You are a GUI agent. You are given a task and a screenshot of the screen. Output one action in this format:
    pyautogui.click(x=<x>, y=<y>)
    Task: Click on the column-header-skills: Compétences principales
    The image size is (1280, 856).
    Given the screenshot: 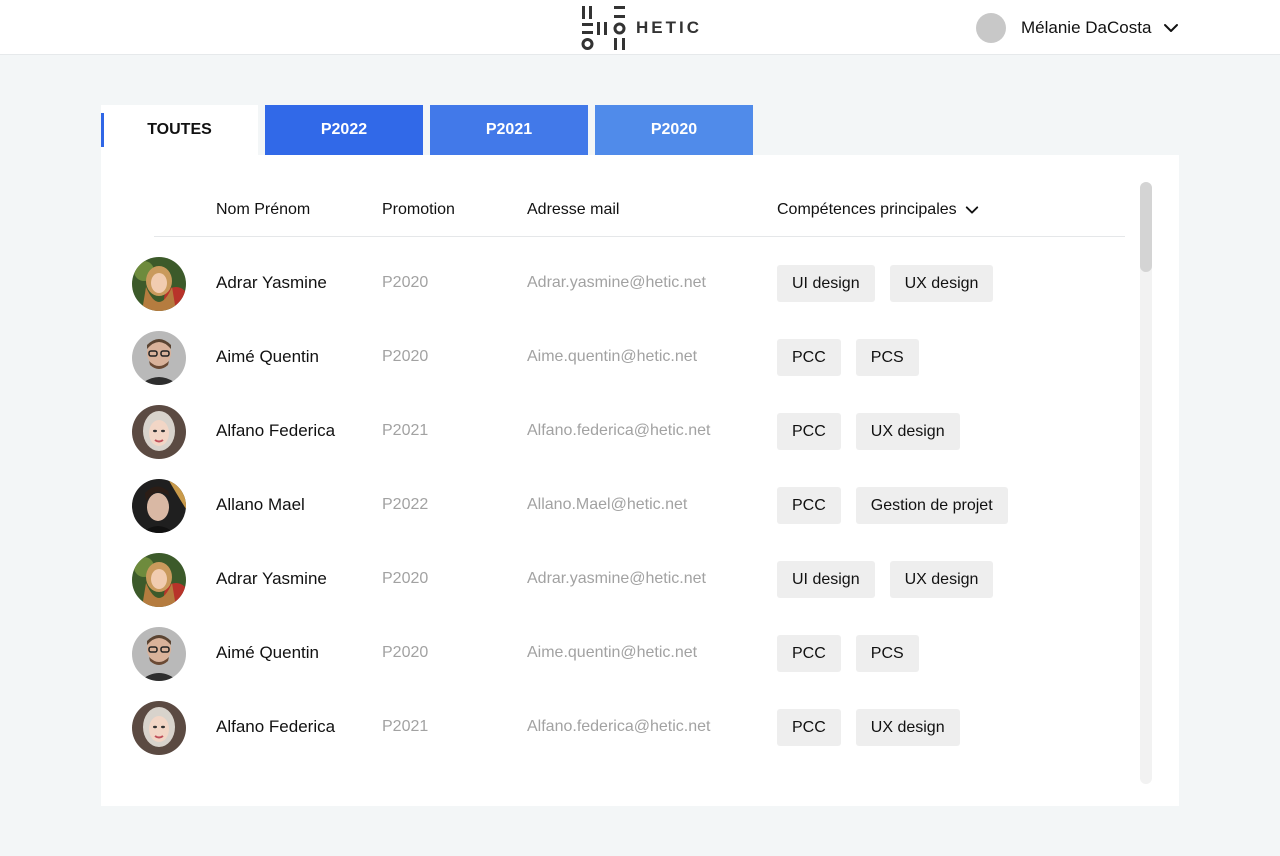 What is the action you would take?
    pyautogui.click(x=867, y=209)
    